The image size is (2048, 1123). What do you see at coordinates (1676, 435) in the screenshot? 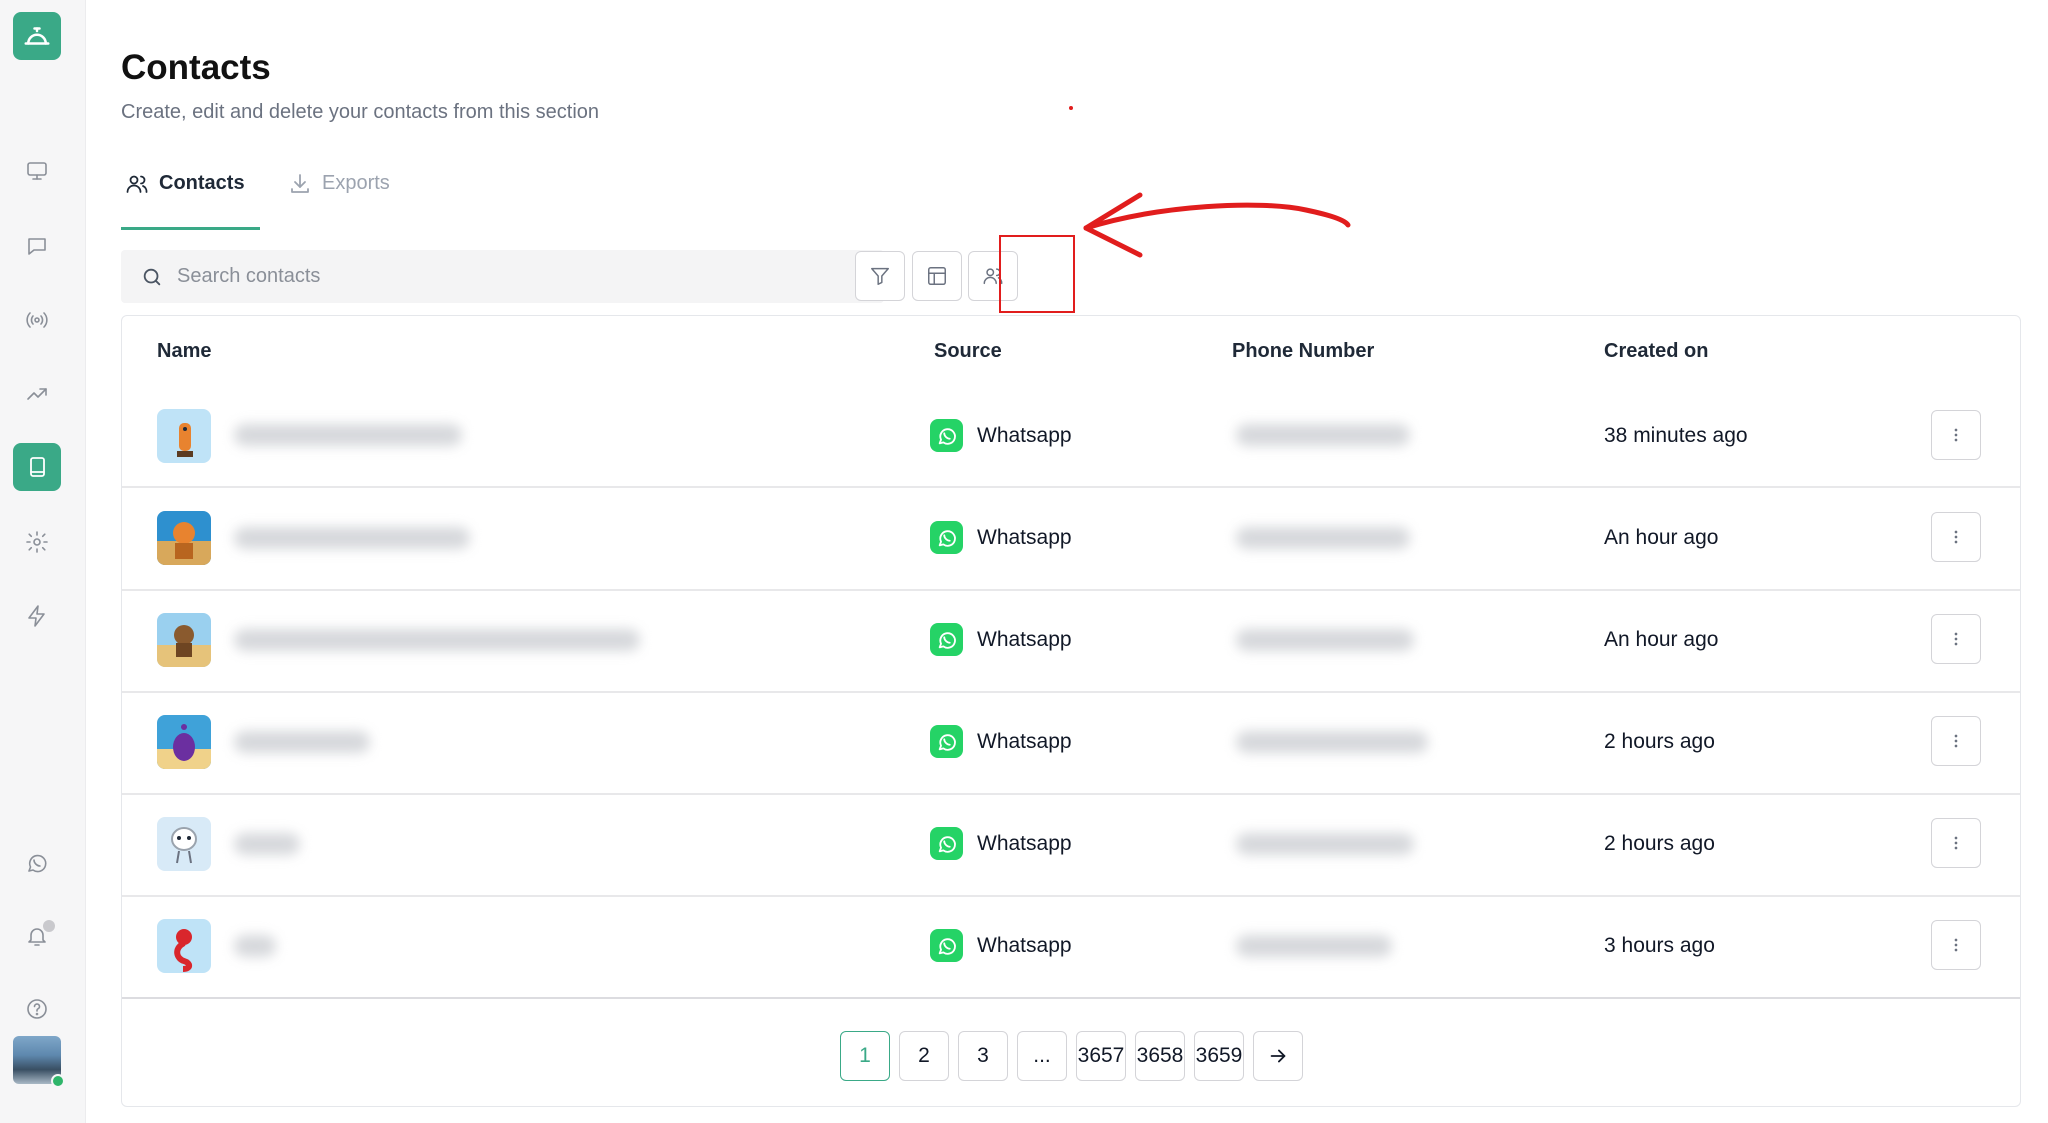
I see `created-on: 38 minutes ago` at bounding box center [1676, 435].